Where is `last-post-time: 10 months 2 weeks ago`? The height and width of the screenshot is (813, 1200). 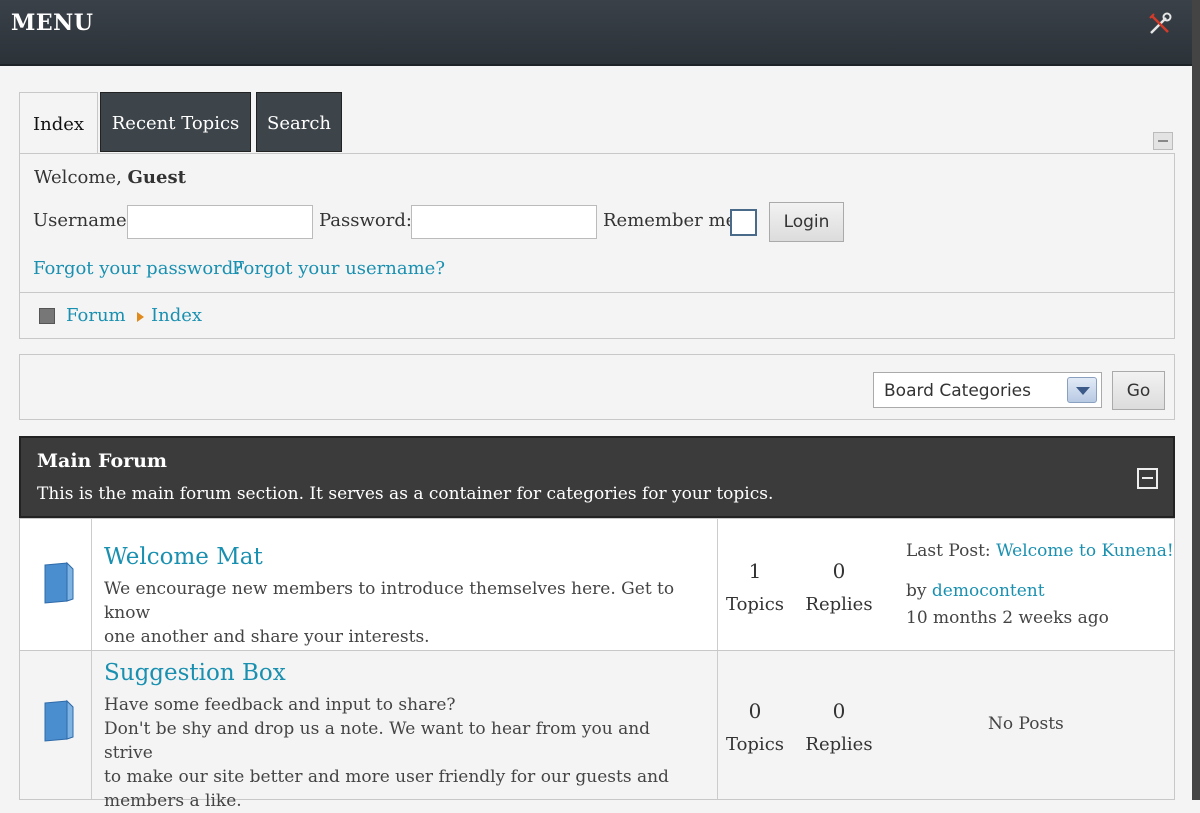 last-post-time: 10 months 2 weeks ago is located at coordinates (1007, 618).